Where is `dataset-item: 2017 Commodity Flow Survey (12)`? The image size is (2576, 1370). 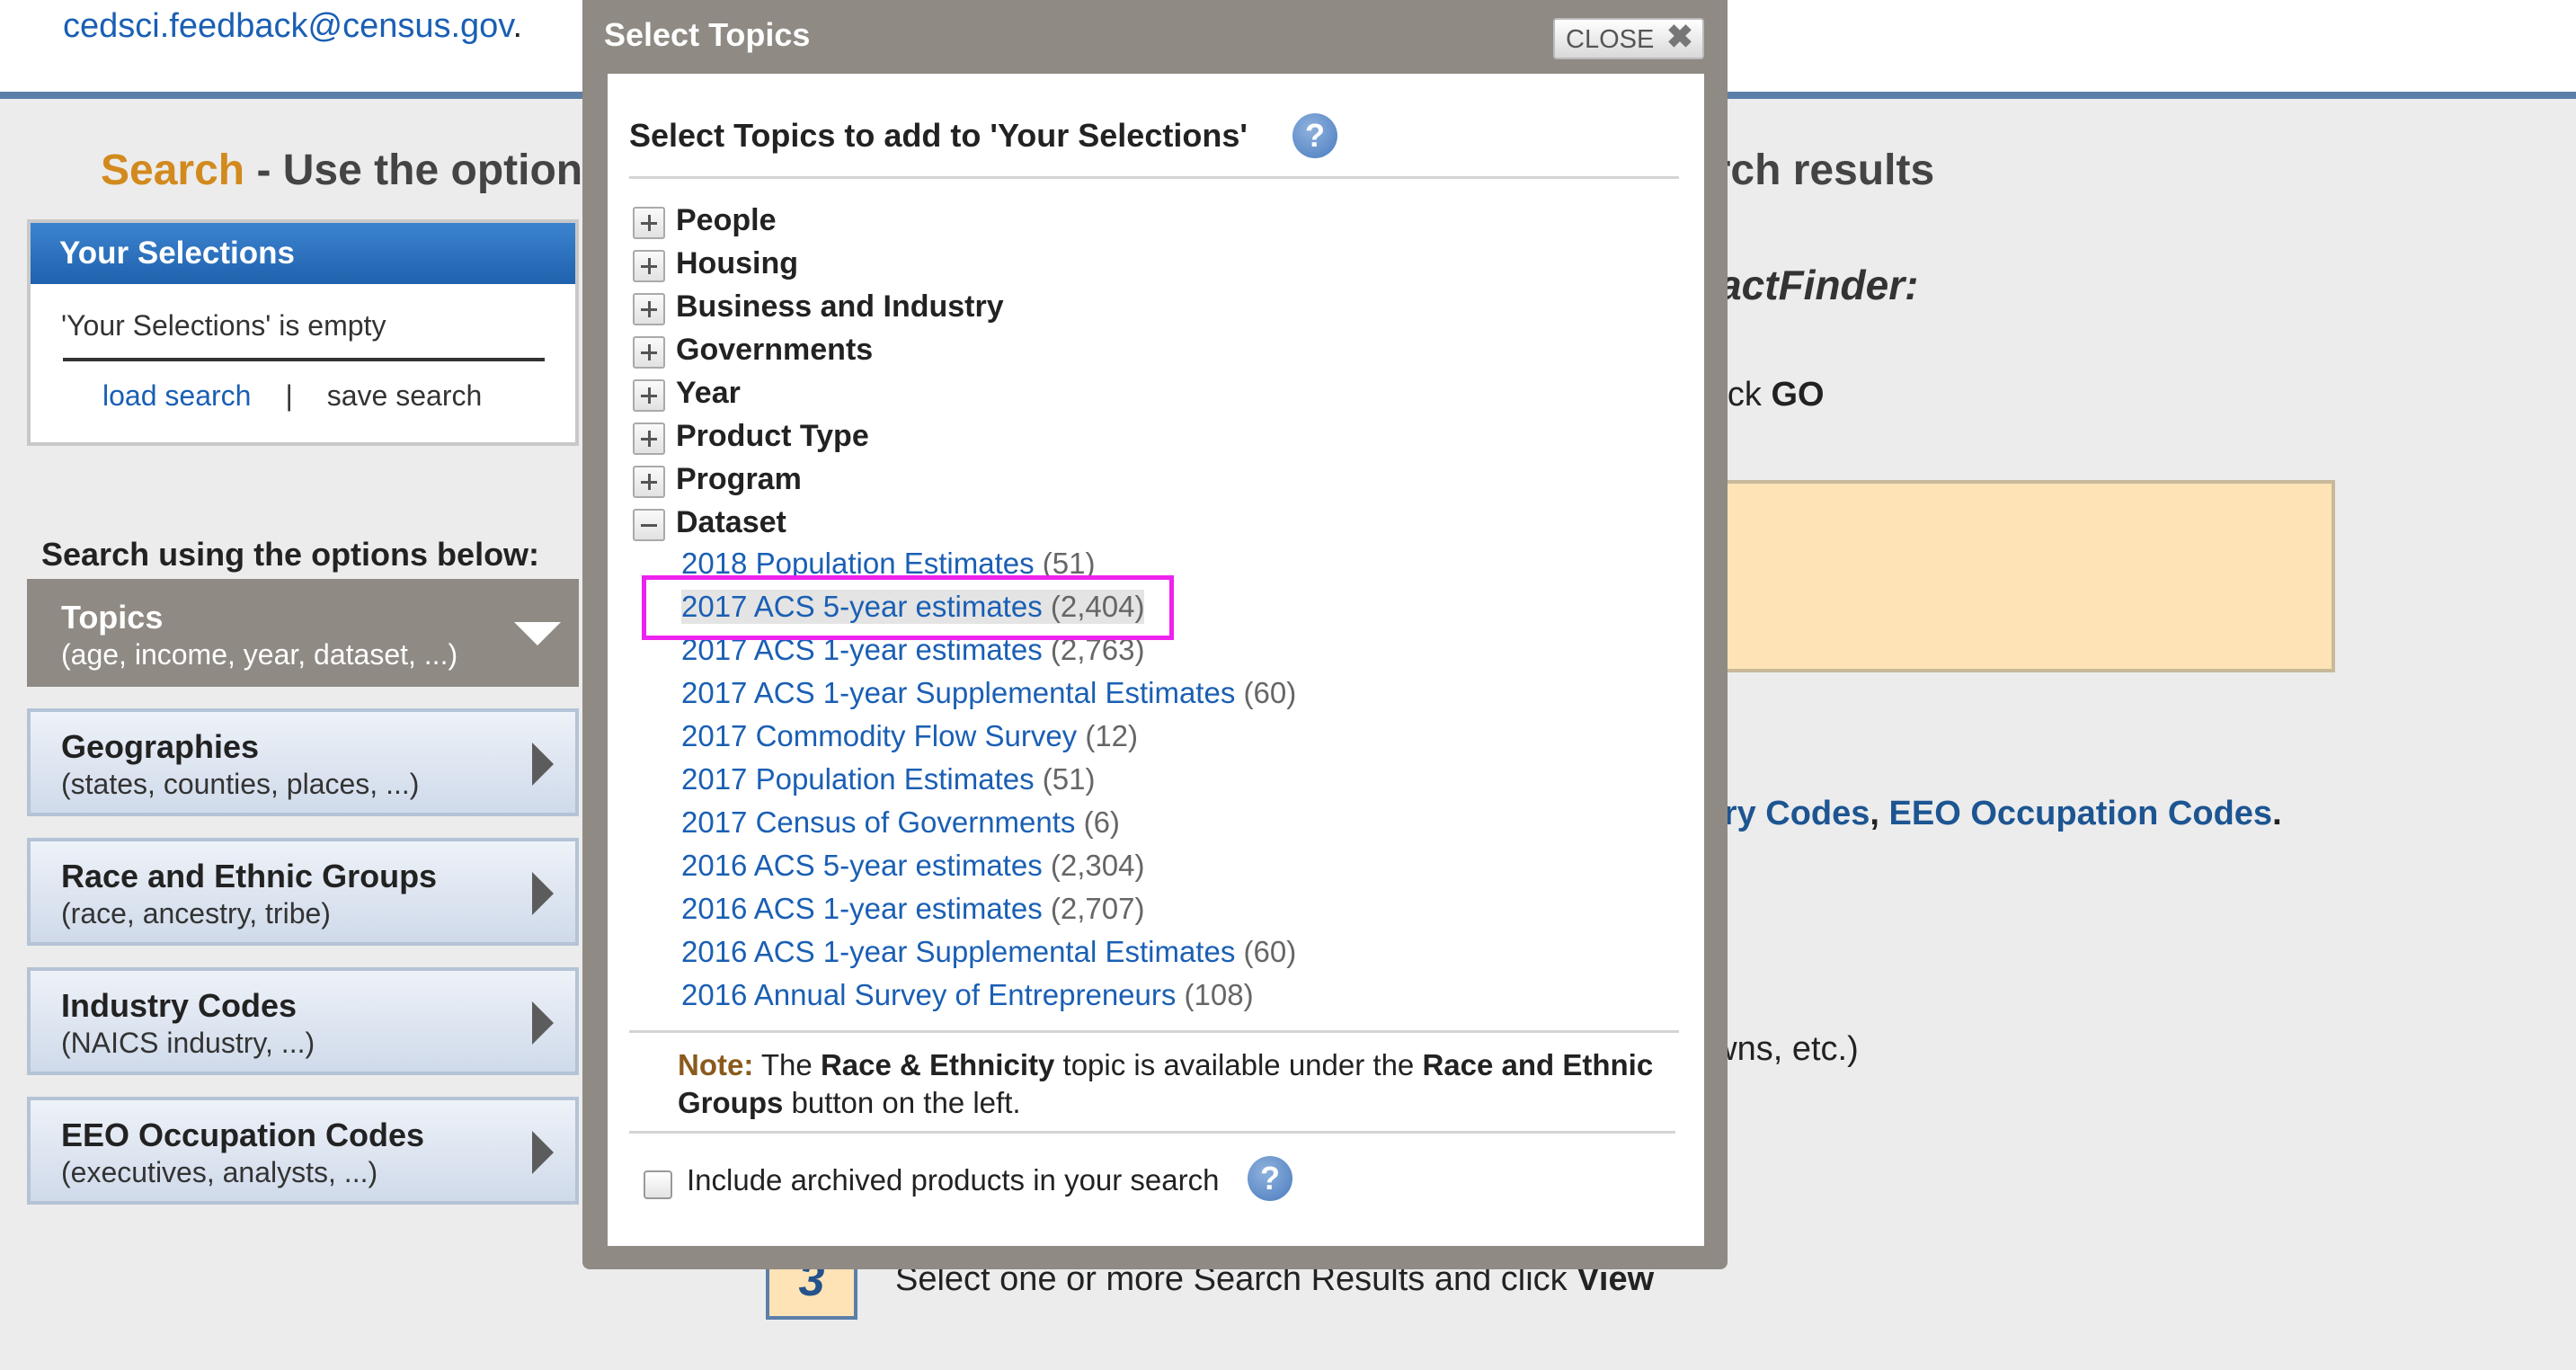 dataset-item: 2017 Commodity Flow Survey (12) is located at coordinates (909, 736).